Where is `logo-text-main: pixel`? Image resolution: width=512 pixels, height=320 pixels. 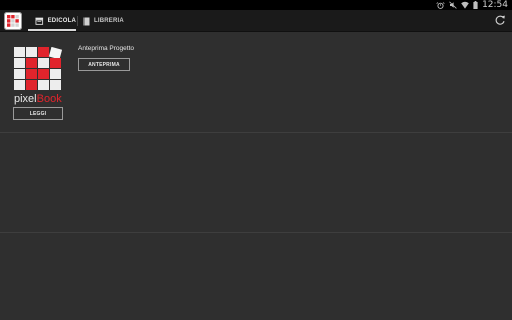 logo-text-main: pixel is located at coordinates (25, 99).